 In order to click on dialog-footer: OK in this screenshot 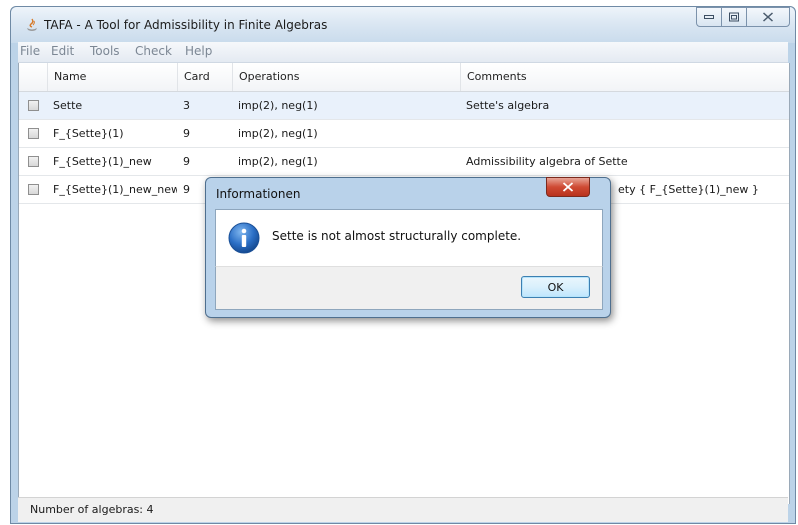, I will do `click(409, 288)`.